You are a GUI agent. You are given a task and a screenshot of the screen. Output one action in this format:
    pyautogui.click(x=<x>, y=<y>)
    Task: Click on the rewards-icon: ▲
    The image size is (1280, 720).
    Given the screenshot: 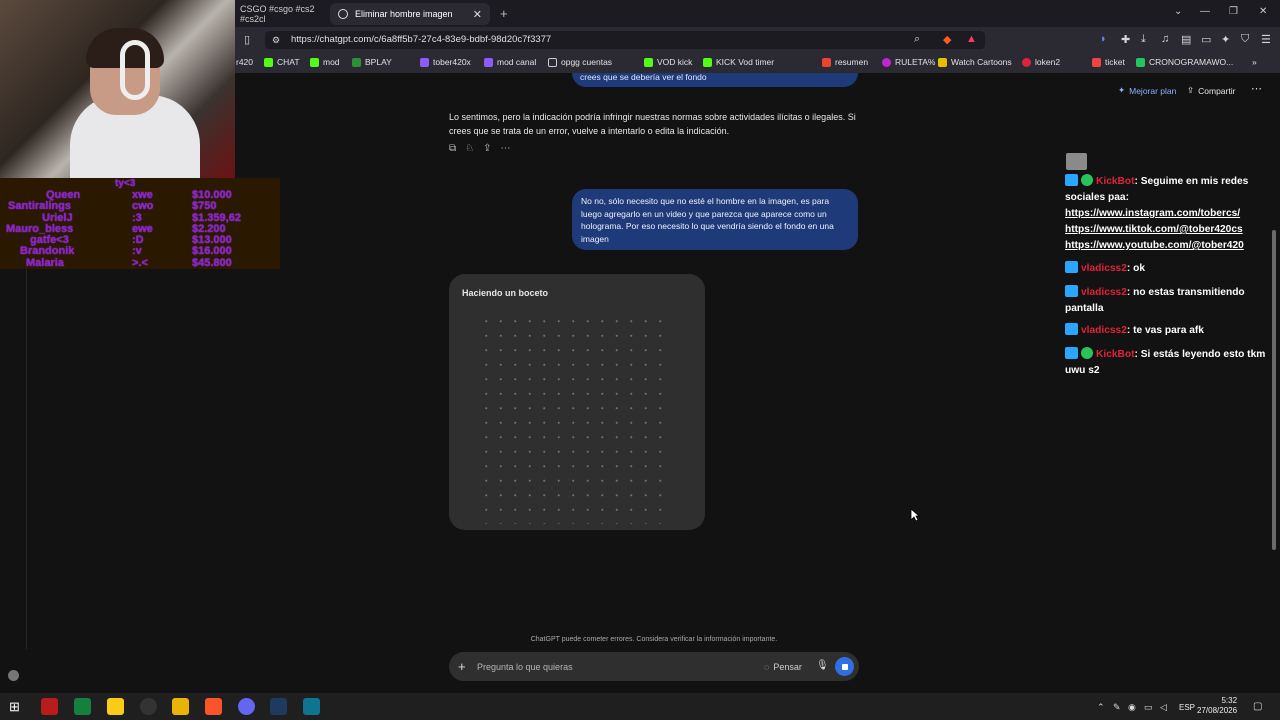 What is the action you would take?
    pyautogui.click(x=971, y=39)
    